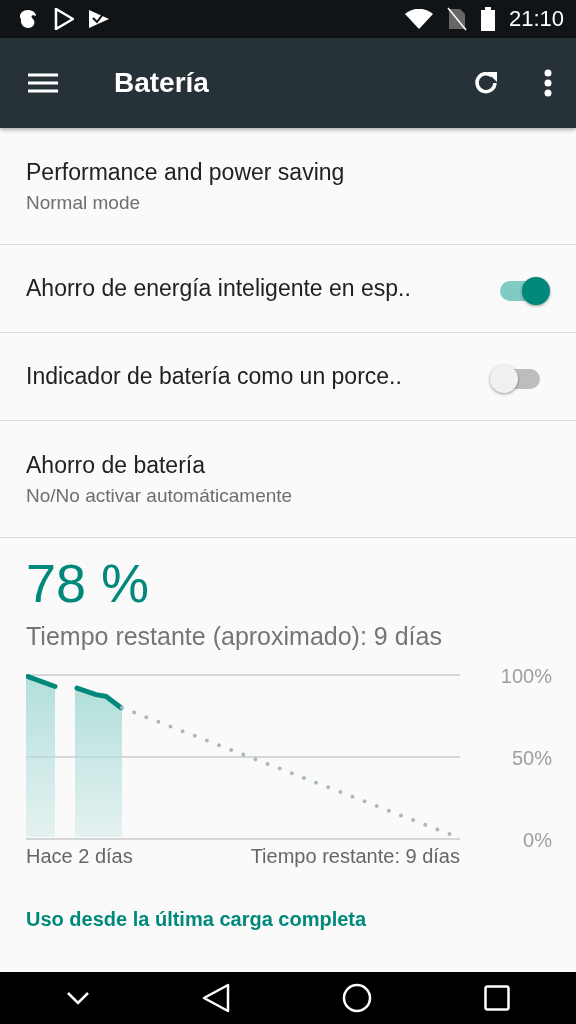 The height and width of the screenshot is (1024, 576). I want to click on clock: 21:10, so click(536, 19).